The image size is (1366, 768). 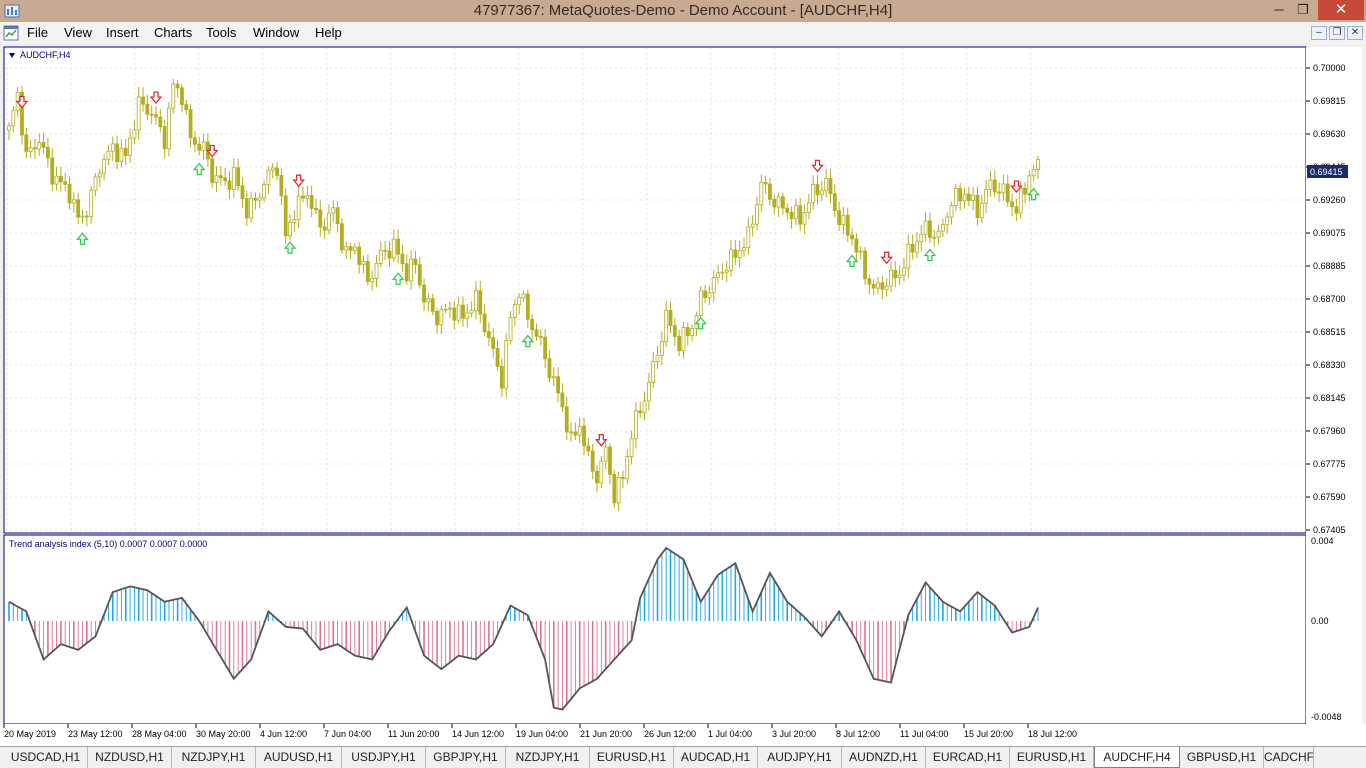 I want to click on mdi-close-button: ✕, so click(x=1355, y=33).